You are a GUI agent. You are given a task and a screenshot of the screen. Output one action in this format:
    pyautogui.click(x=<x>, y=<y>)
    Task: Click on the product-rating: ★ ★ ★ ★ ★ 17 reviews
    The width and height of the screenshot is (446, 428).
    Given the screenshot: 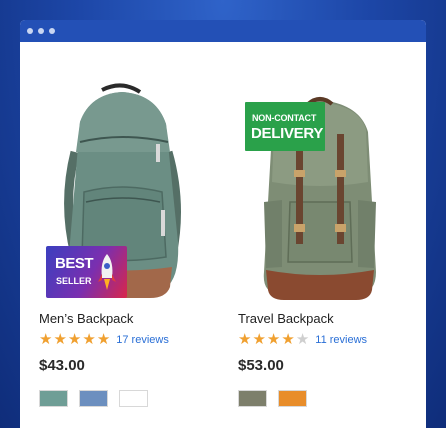 What is the action you would take?
    pyautogui.click(x=104, y=340)
    